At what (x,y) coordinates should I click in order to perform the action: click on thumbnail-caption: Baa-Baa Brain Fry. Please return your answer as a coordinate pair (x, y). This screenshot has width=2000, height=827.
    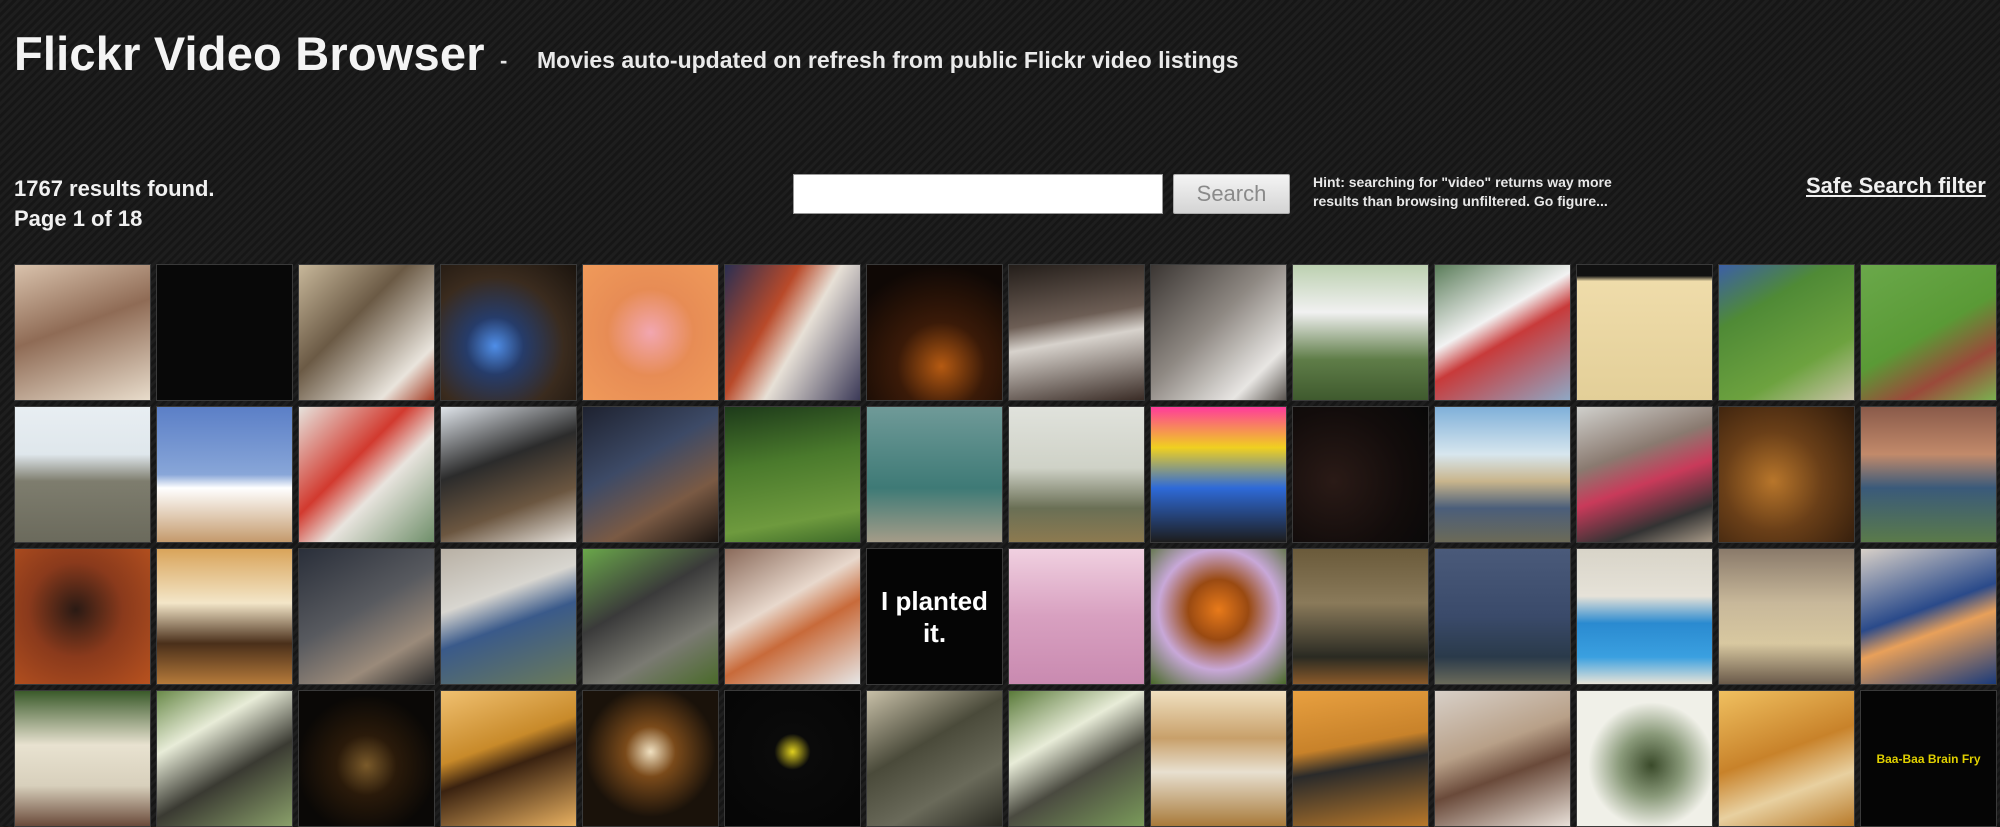
    Looking at the image, I should click on (1928, 758).